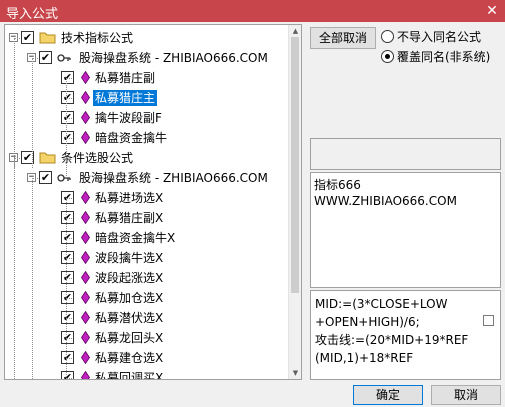  What do you see at coordinates (129, 218) in the screenshot?
I see `tree-item-label: 私募猎庄副X` at bounding box center [129, 218].